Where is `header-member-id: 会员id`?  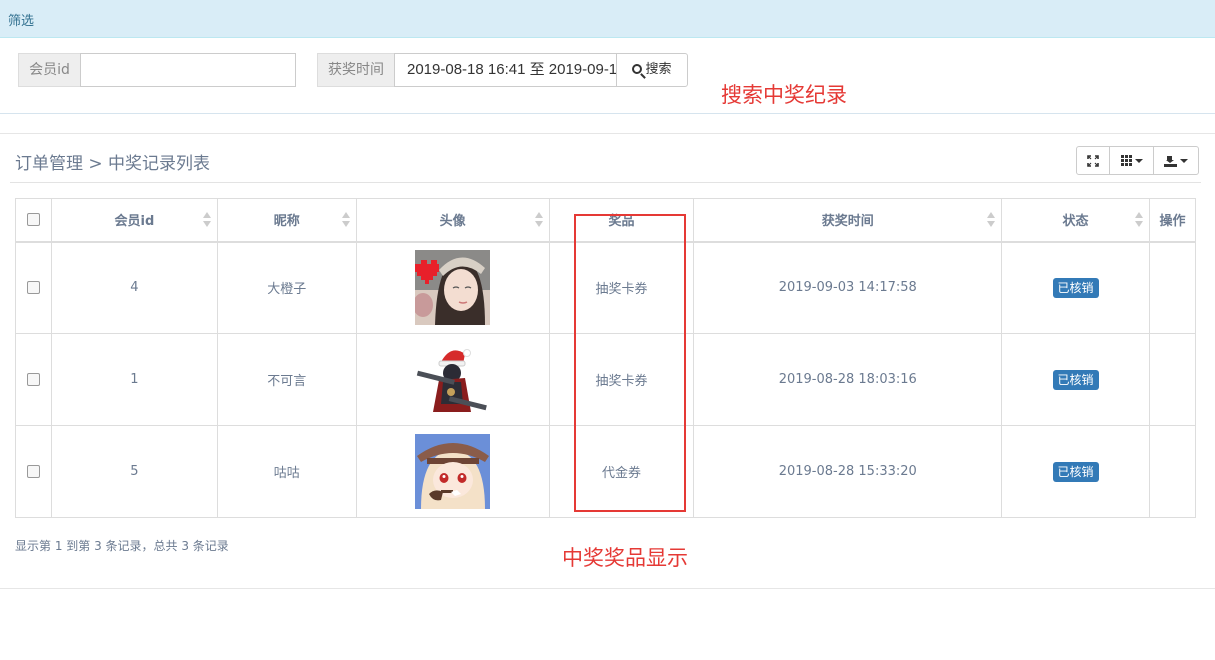
header-member-id: 会员id is located at coordinates (134, 220).